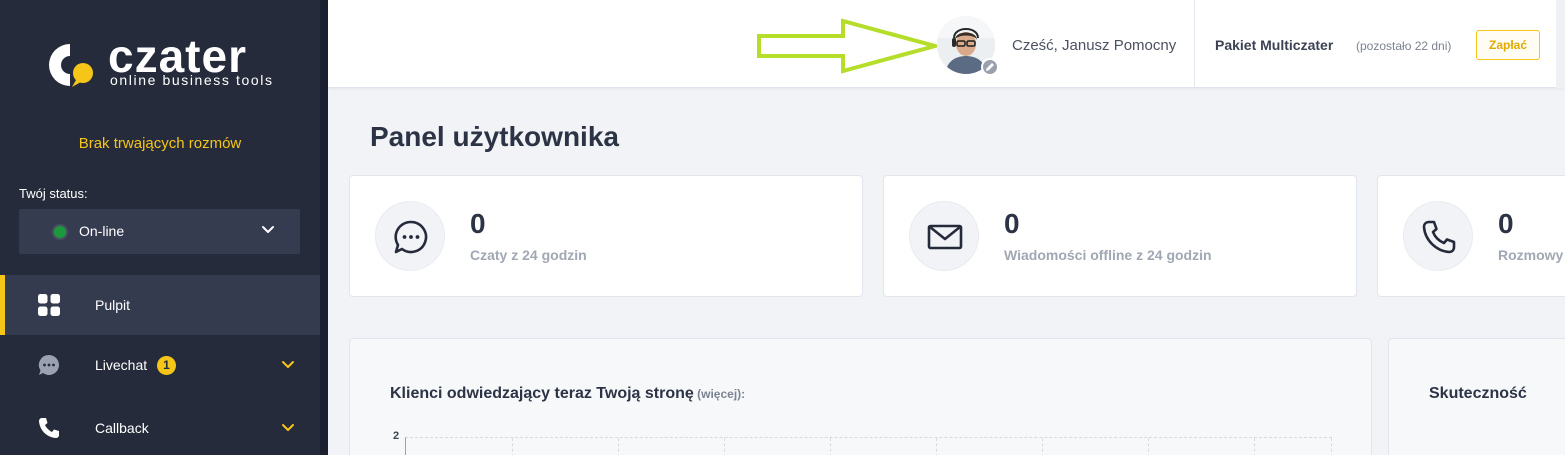 The image size is (1565, 455). Describe the element at coordinates (396, 436) in the screenshot. I see `chart-y-axis-tick: 2` at that location.